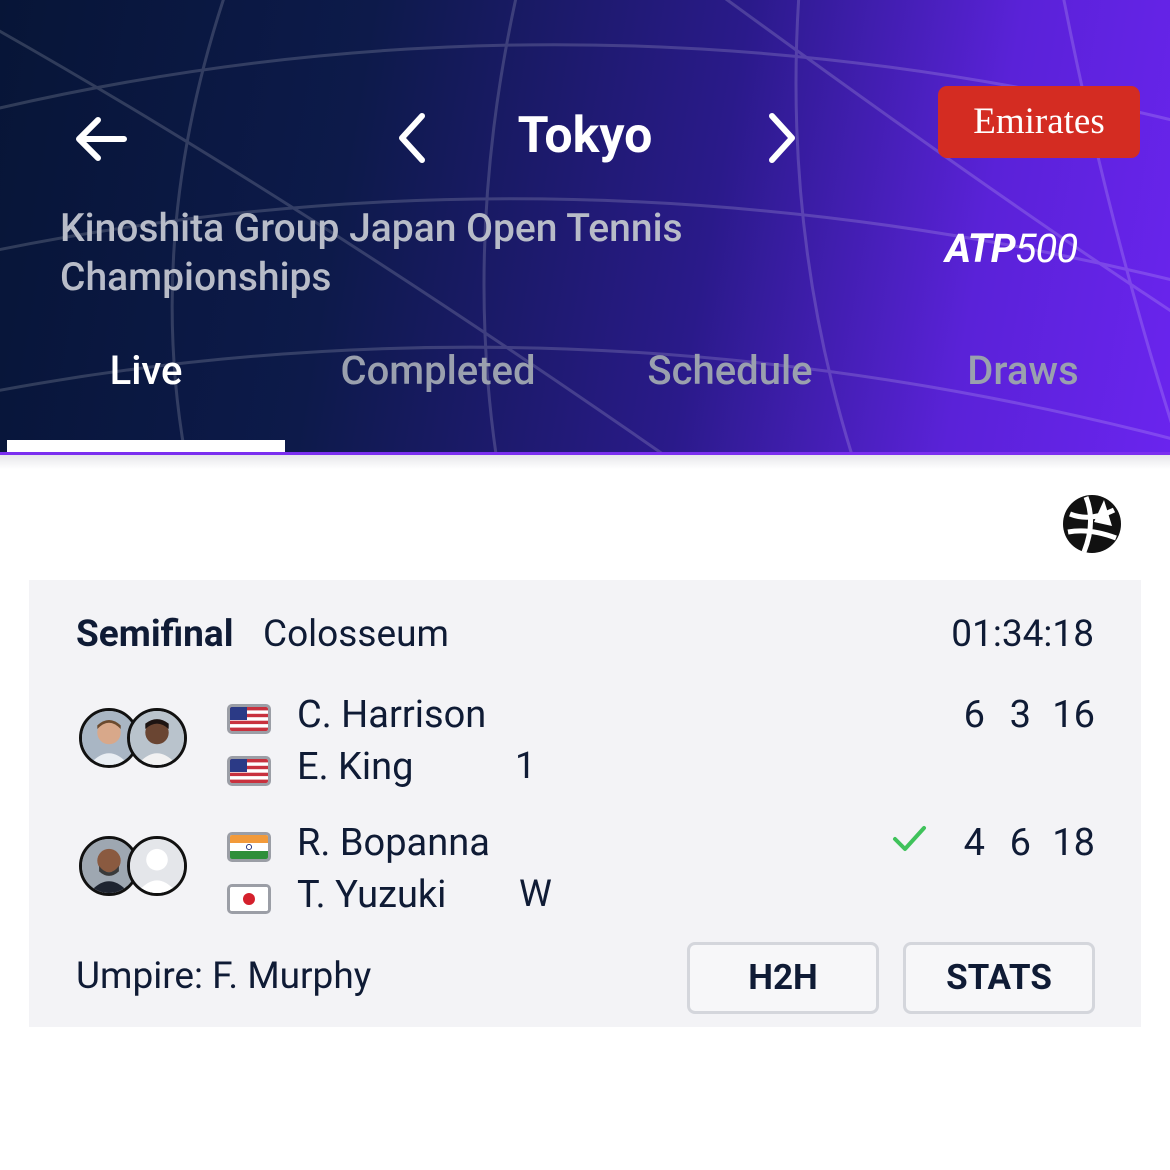  What do you see at coordinates (974, 843) in the screenshot?
I see `set-score: 4` at bounding box center [974, 843].